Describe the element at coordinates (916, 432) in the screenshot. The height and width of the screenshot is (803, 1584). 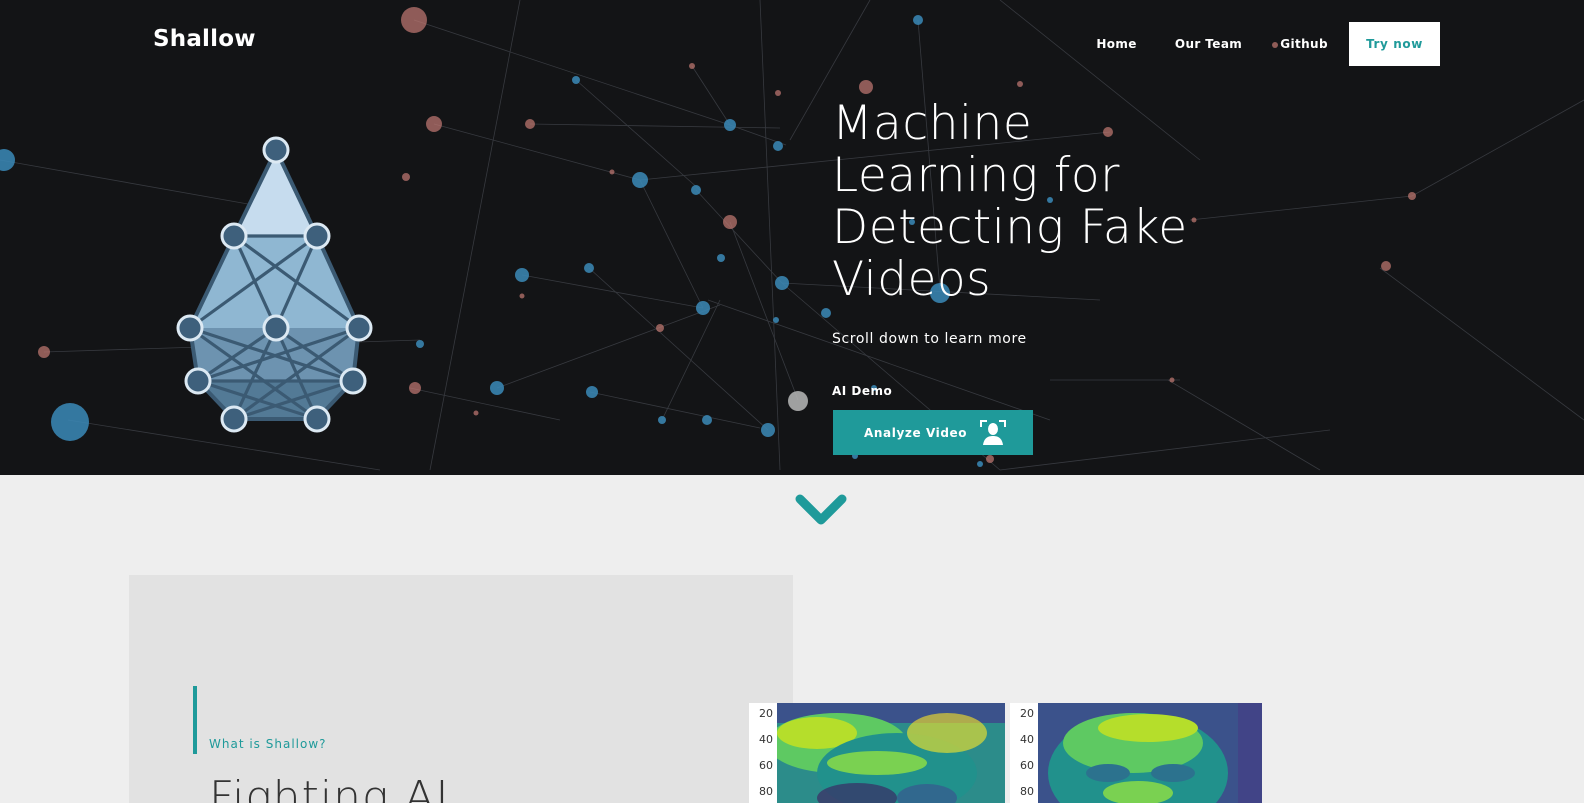
I see `analyze-video-label: Analyze Video` at that location.